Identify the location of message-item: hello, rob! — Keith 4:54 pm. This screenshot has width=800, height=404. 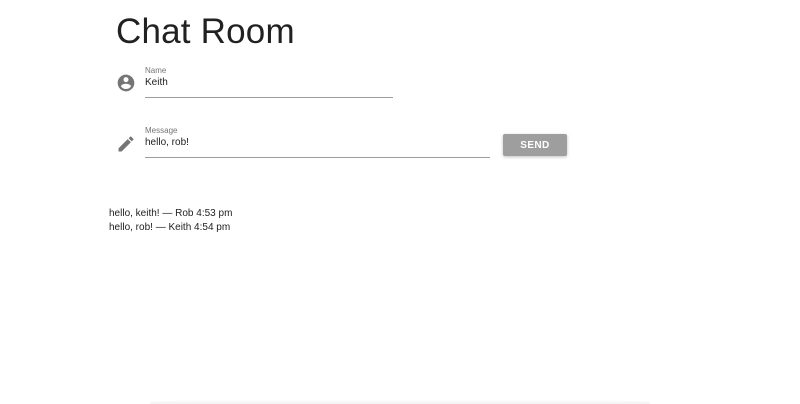
(170, 227).